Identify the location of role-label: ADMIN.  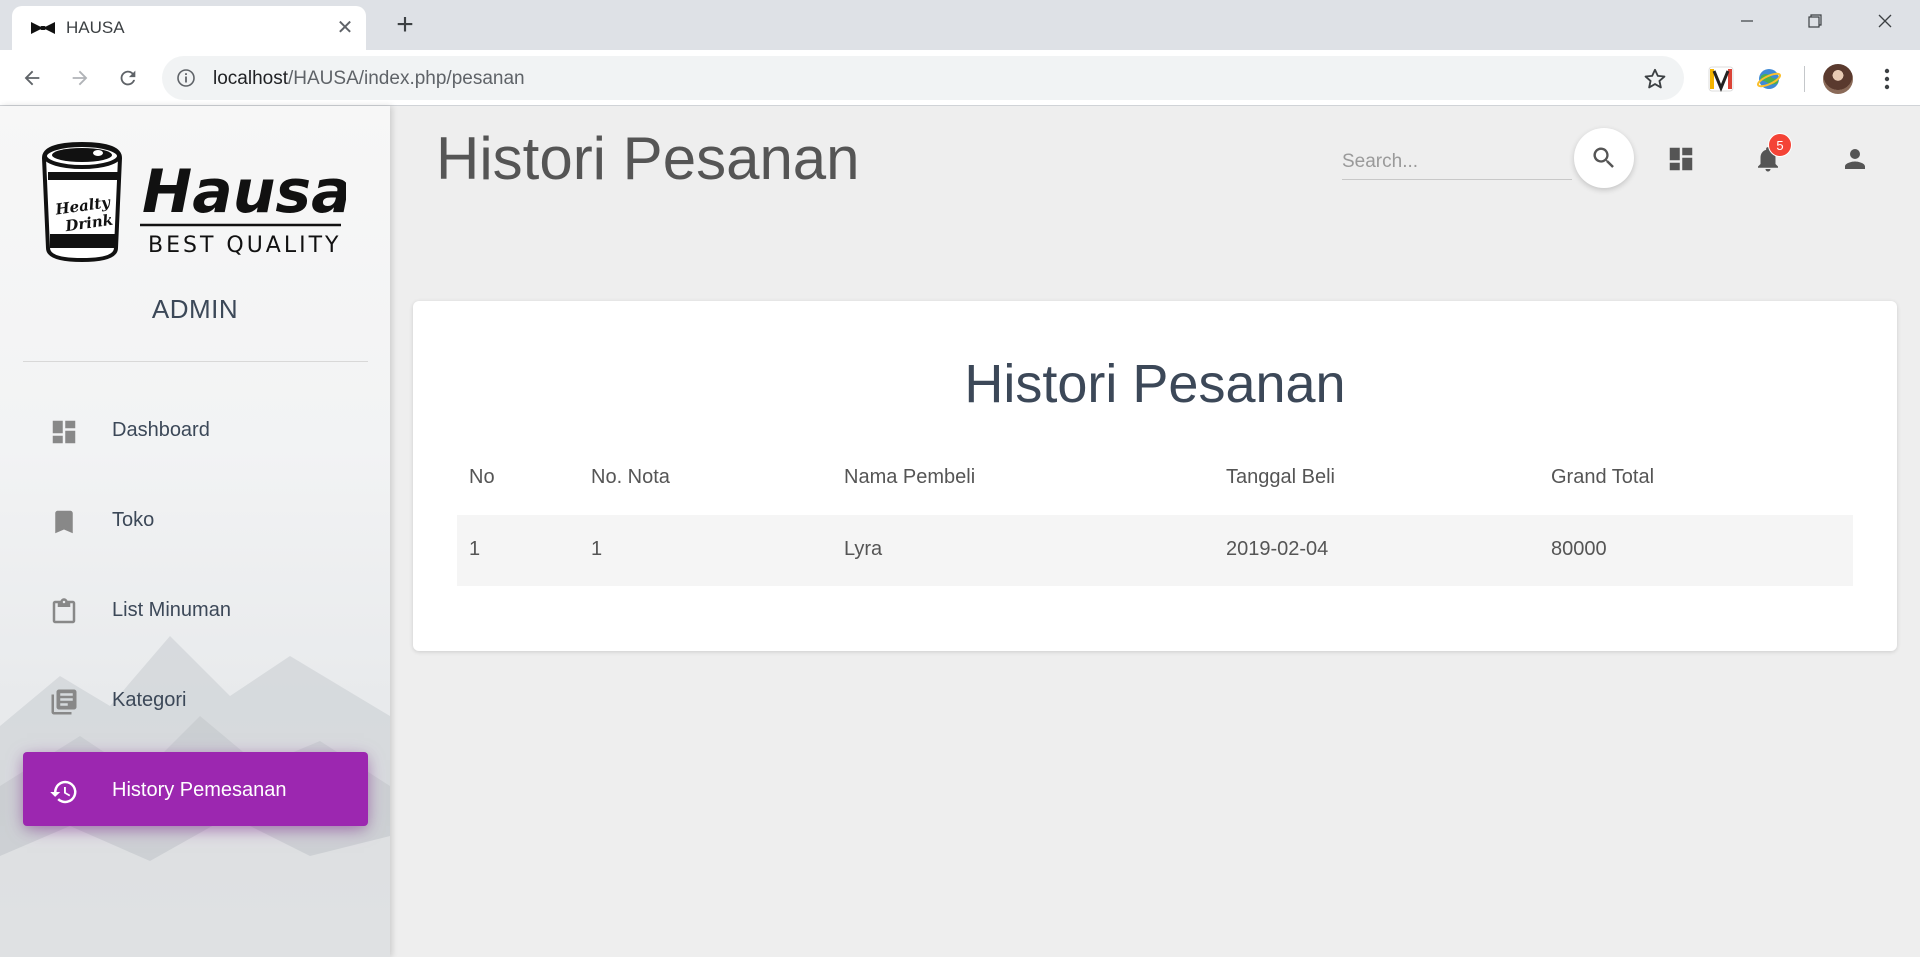
(195, 309).